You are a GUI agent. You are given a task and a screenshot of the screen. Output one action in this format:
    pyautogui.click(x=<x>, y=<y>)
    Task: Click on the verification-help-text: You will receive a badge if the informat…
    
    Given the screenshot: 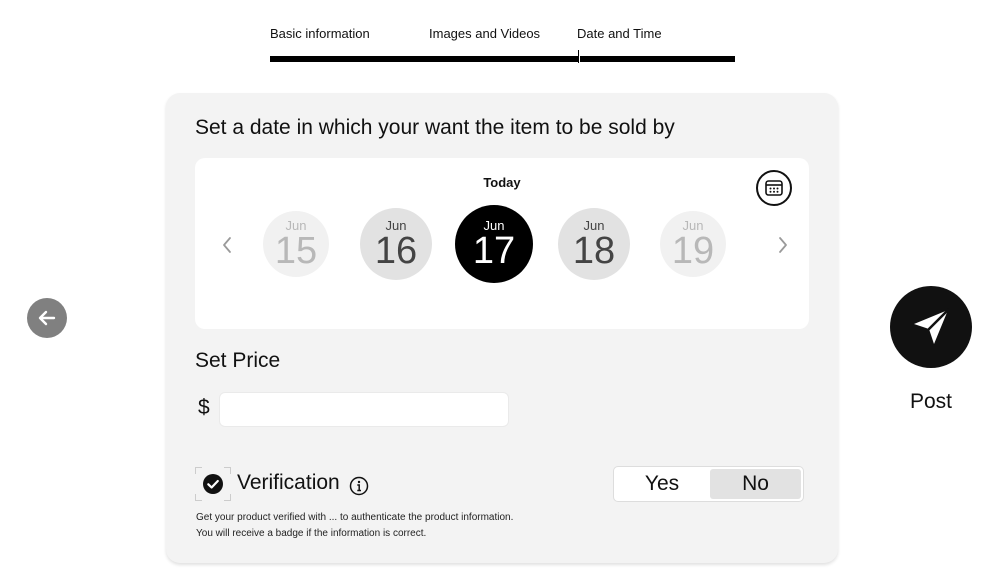 What is the action you would take?
    pyautogui.click(x=311, y=533)
    